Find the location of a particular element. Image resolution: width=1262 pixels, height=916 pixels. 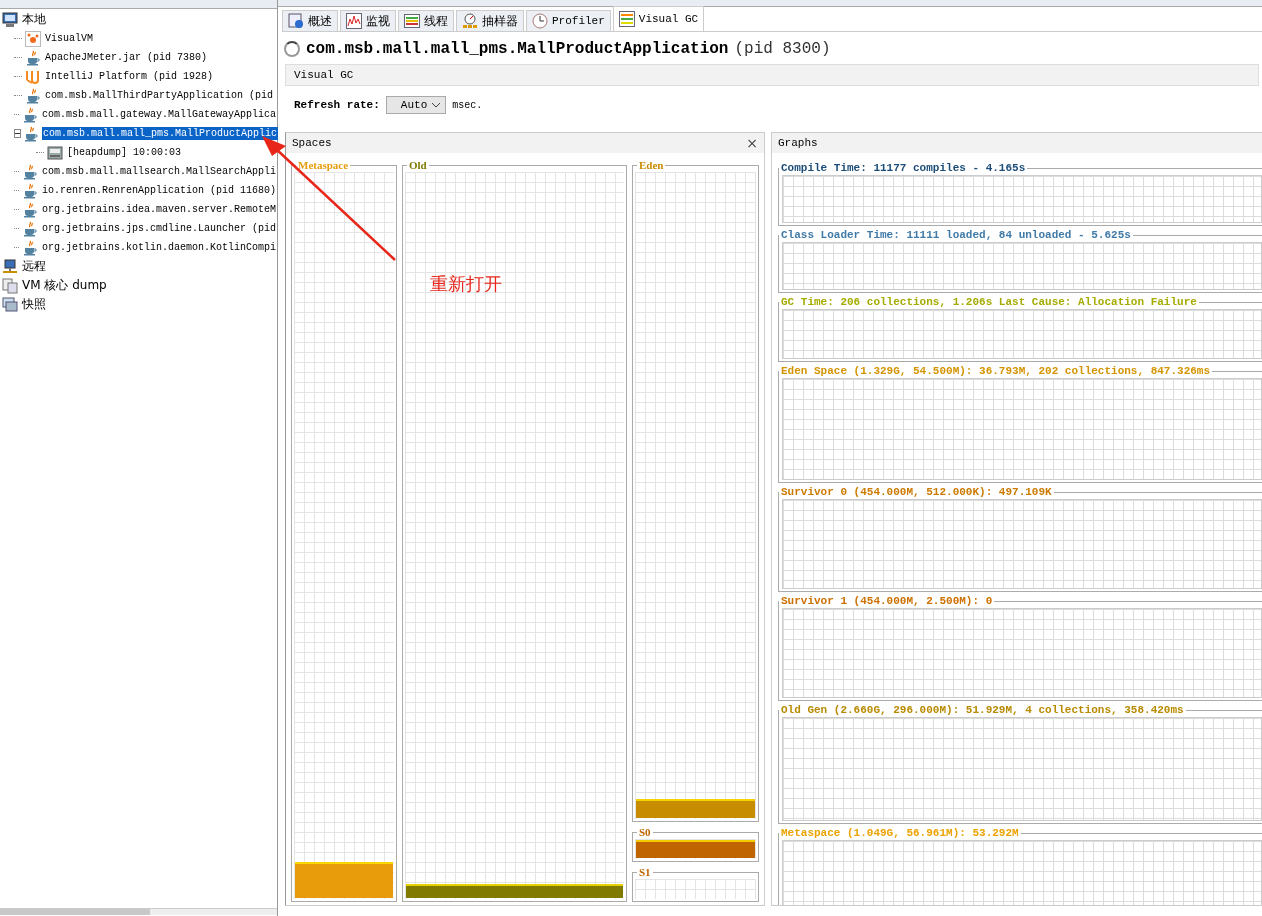

section-header: Visual GC is located at coordinates (772, 75).